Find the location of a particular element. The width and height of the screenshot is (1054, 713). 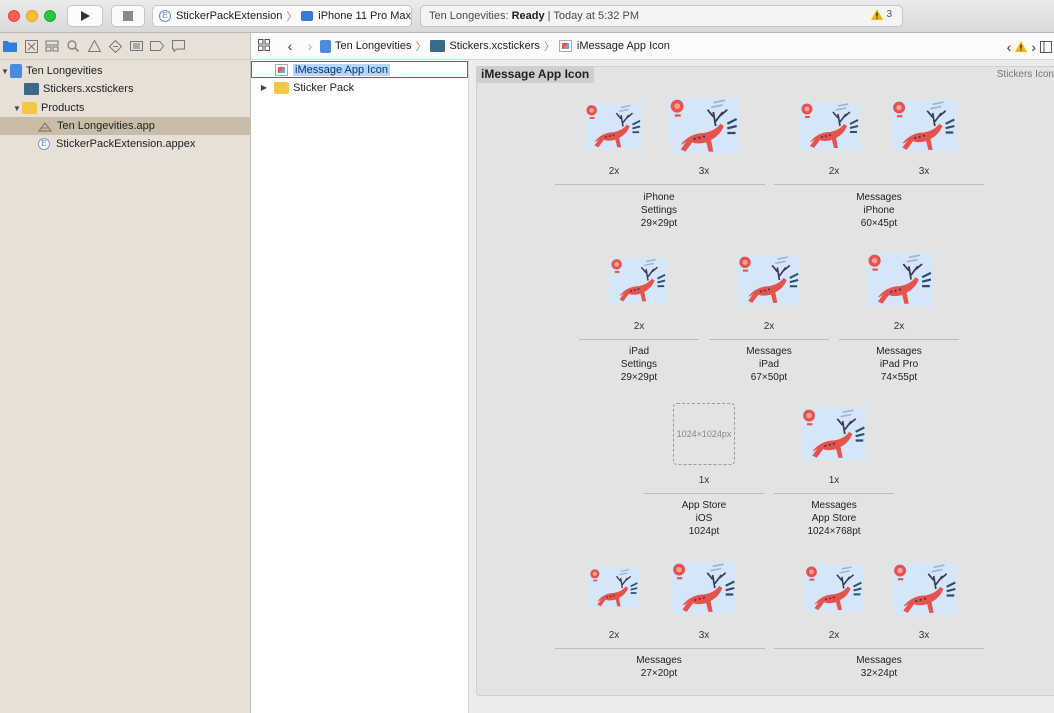

play-icon is located at coordinates (85, 16).